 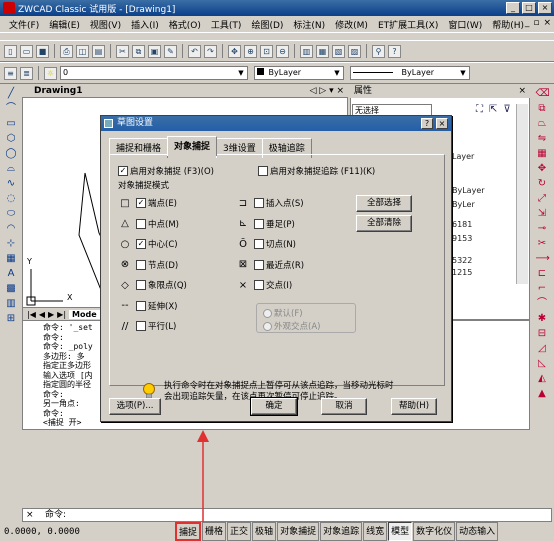 I want to click on undo-icon: ↶, so click(x=194, y=51).